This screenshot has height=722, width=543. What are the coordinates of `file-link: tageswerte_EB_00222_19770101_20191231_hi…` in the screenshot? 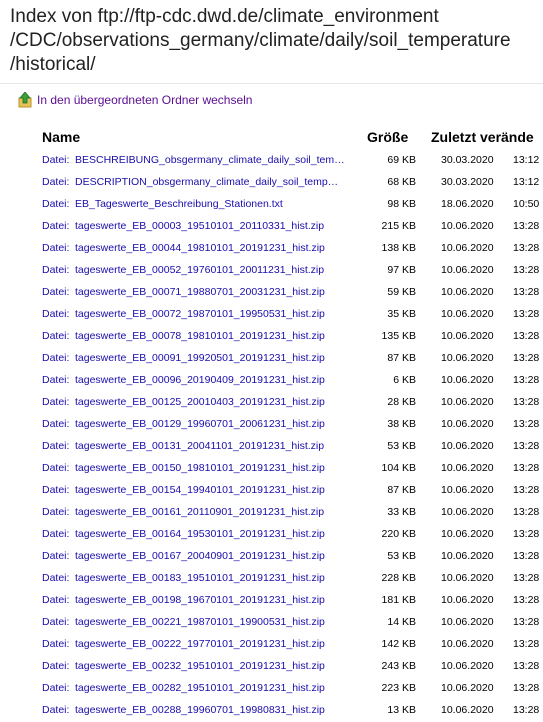 It's located at (220, 644).